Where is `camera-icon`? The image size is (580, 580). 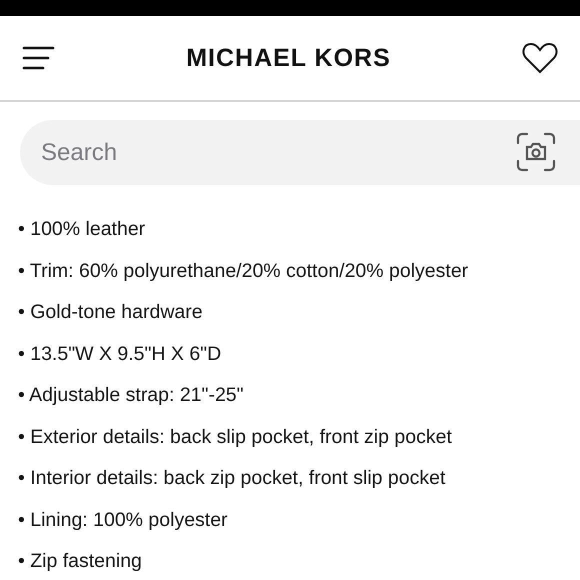
camera-icon is located at coordinates (536, 152).